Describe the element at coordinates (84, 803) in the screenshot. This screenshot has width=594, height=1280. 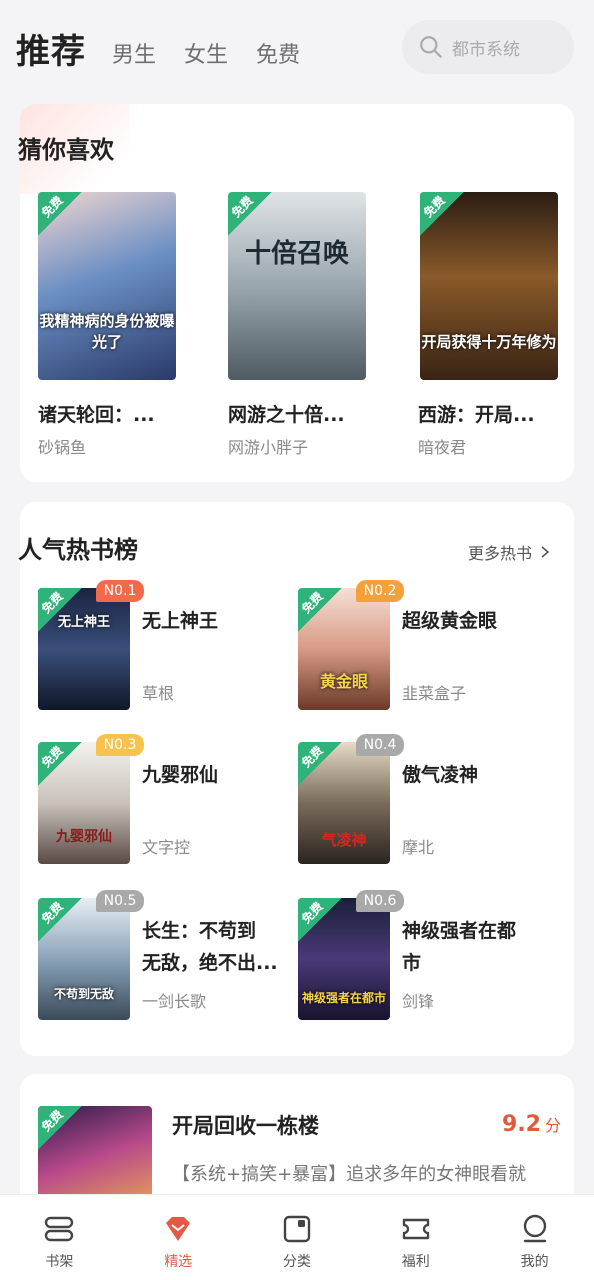
I see `book-cover: 免费 九婴邪仙` at that location.